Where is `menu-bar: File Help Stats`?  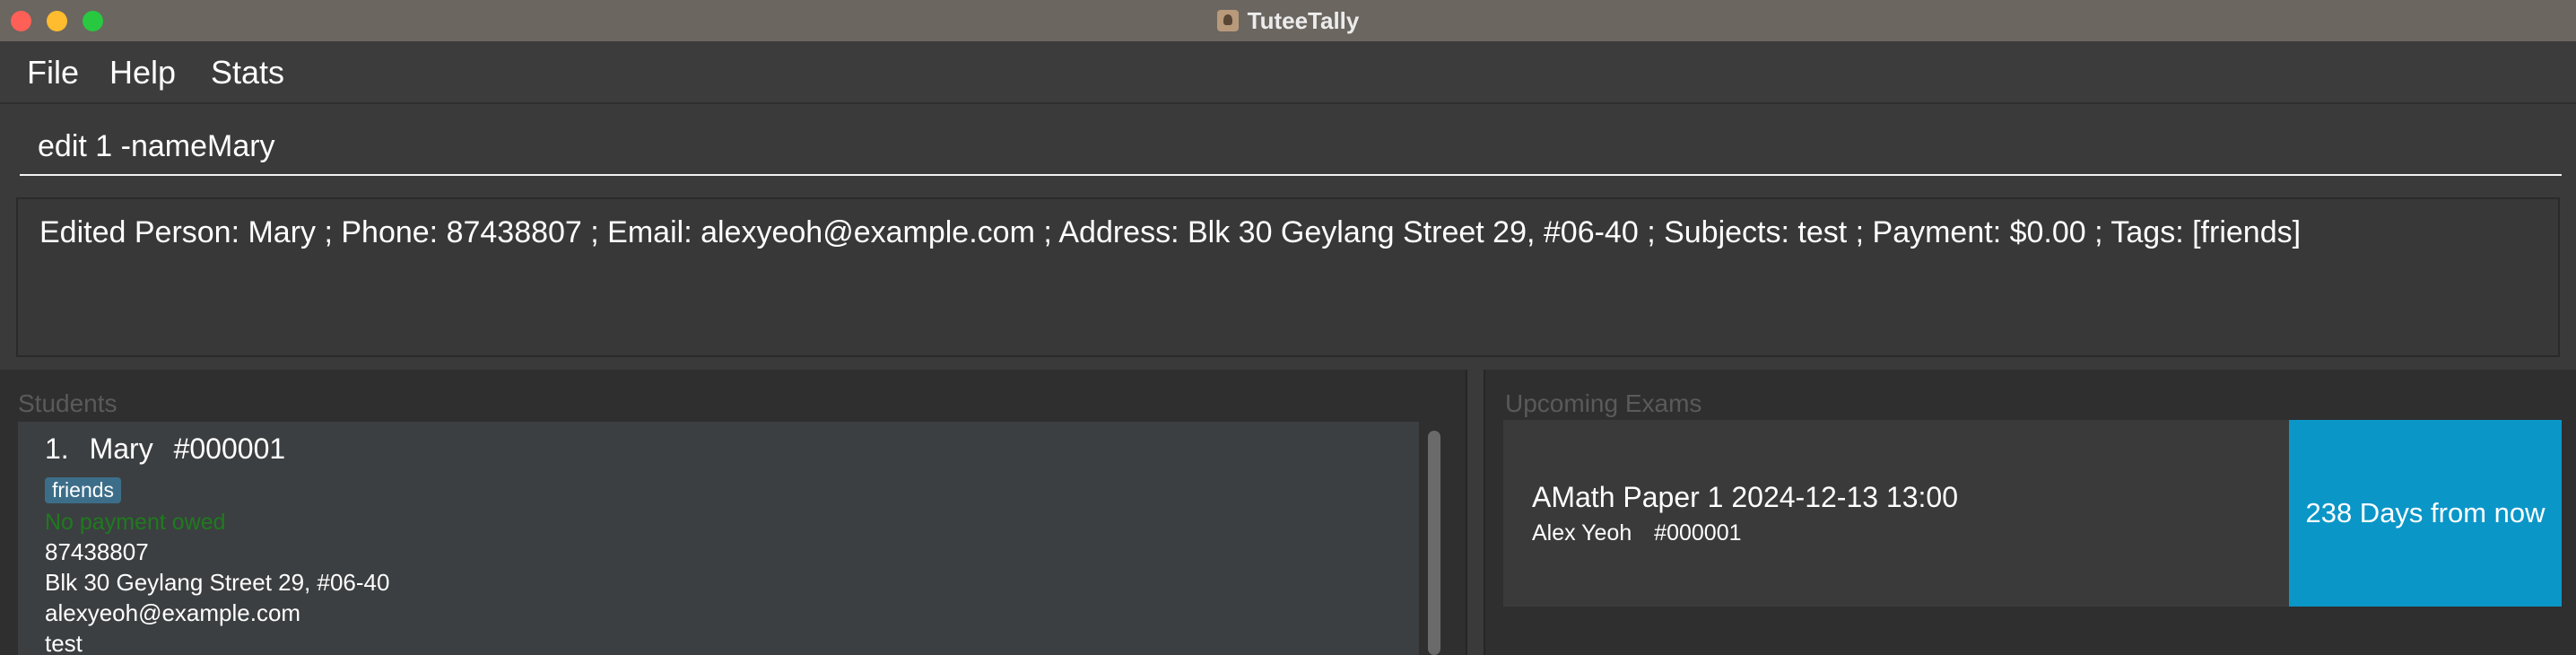
menu-bar: File Help Stats is located at coordinates (1288, 72).